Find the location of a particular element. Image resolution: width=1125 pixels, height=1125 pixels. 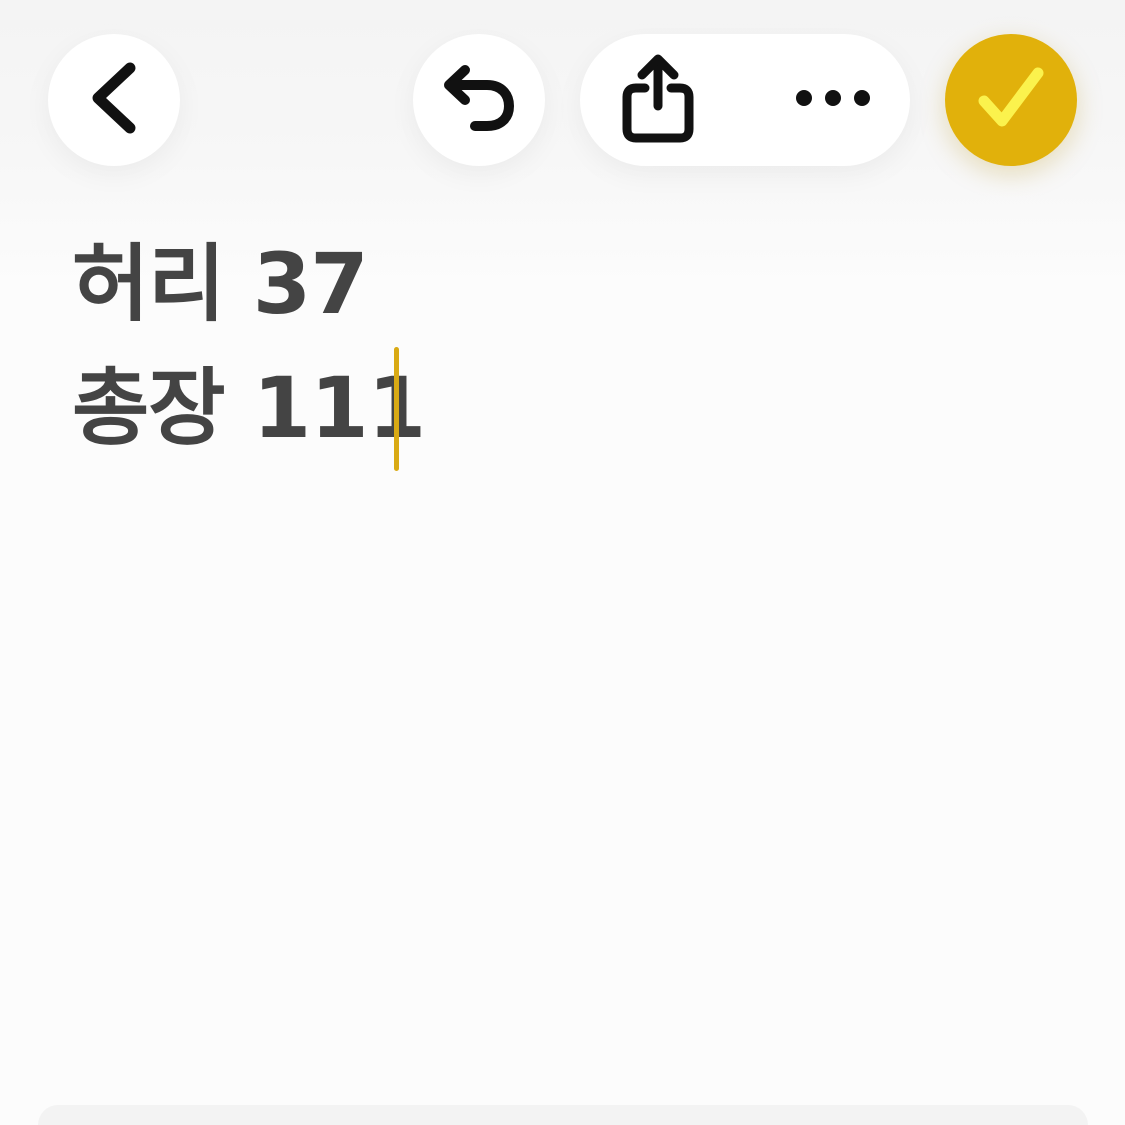

undo-button is located at coordinates (479, 100).